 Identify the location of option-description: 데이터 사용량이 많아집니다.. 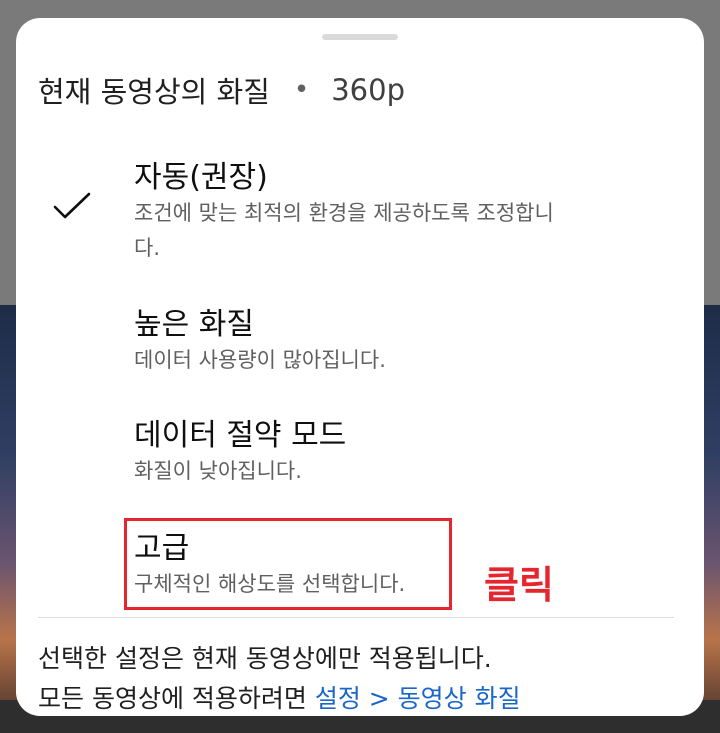
(260, 360).